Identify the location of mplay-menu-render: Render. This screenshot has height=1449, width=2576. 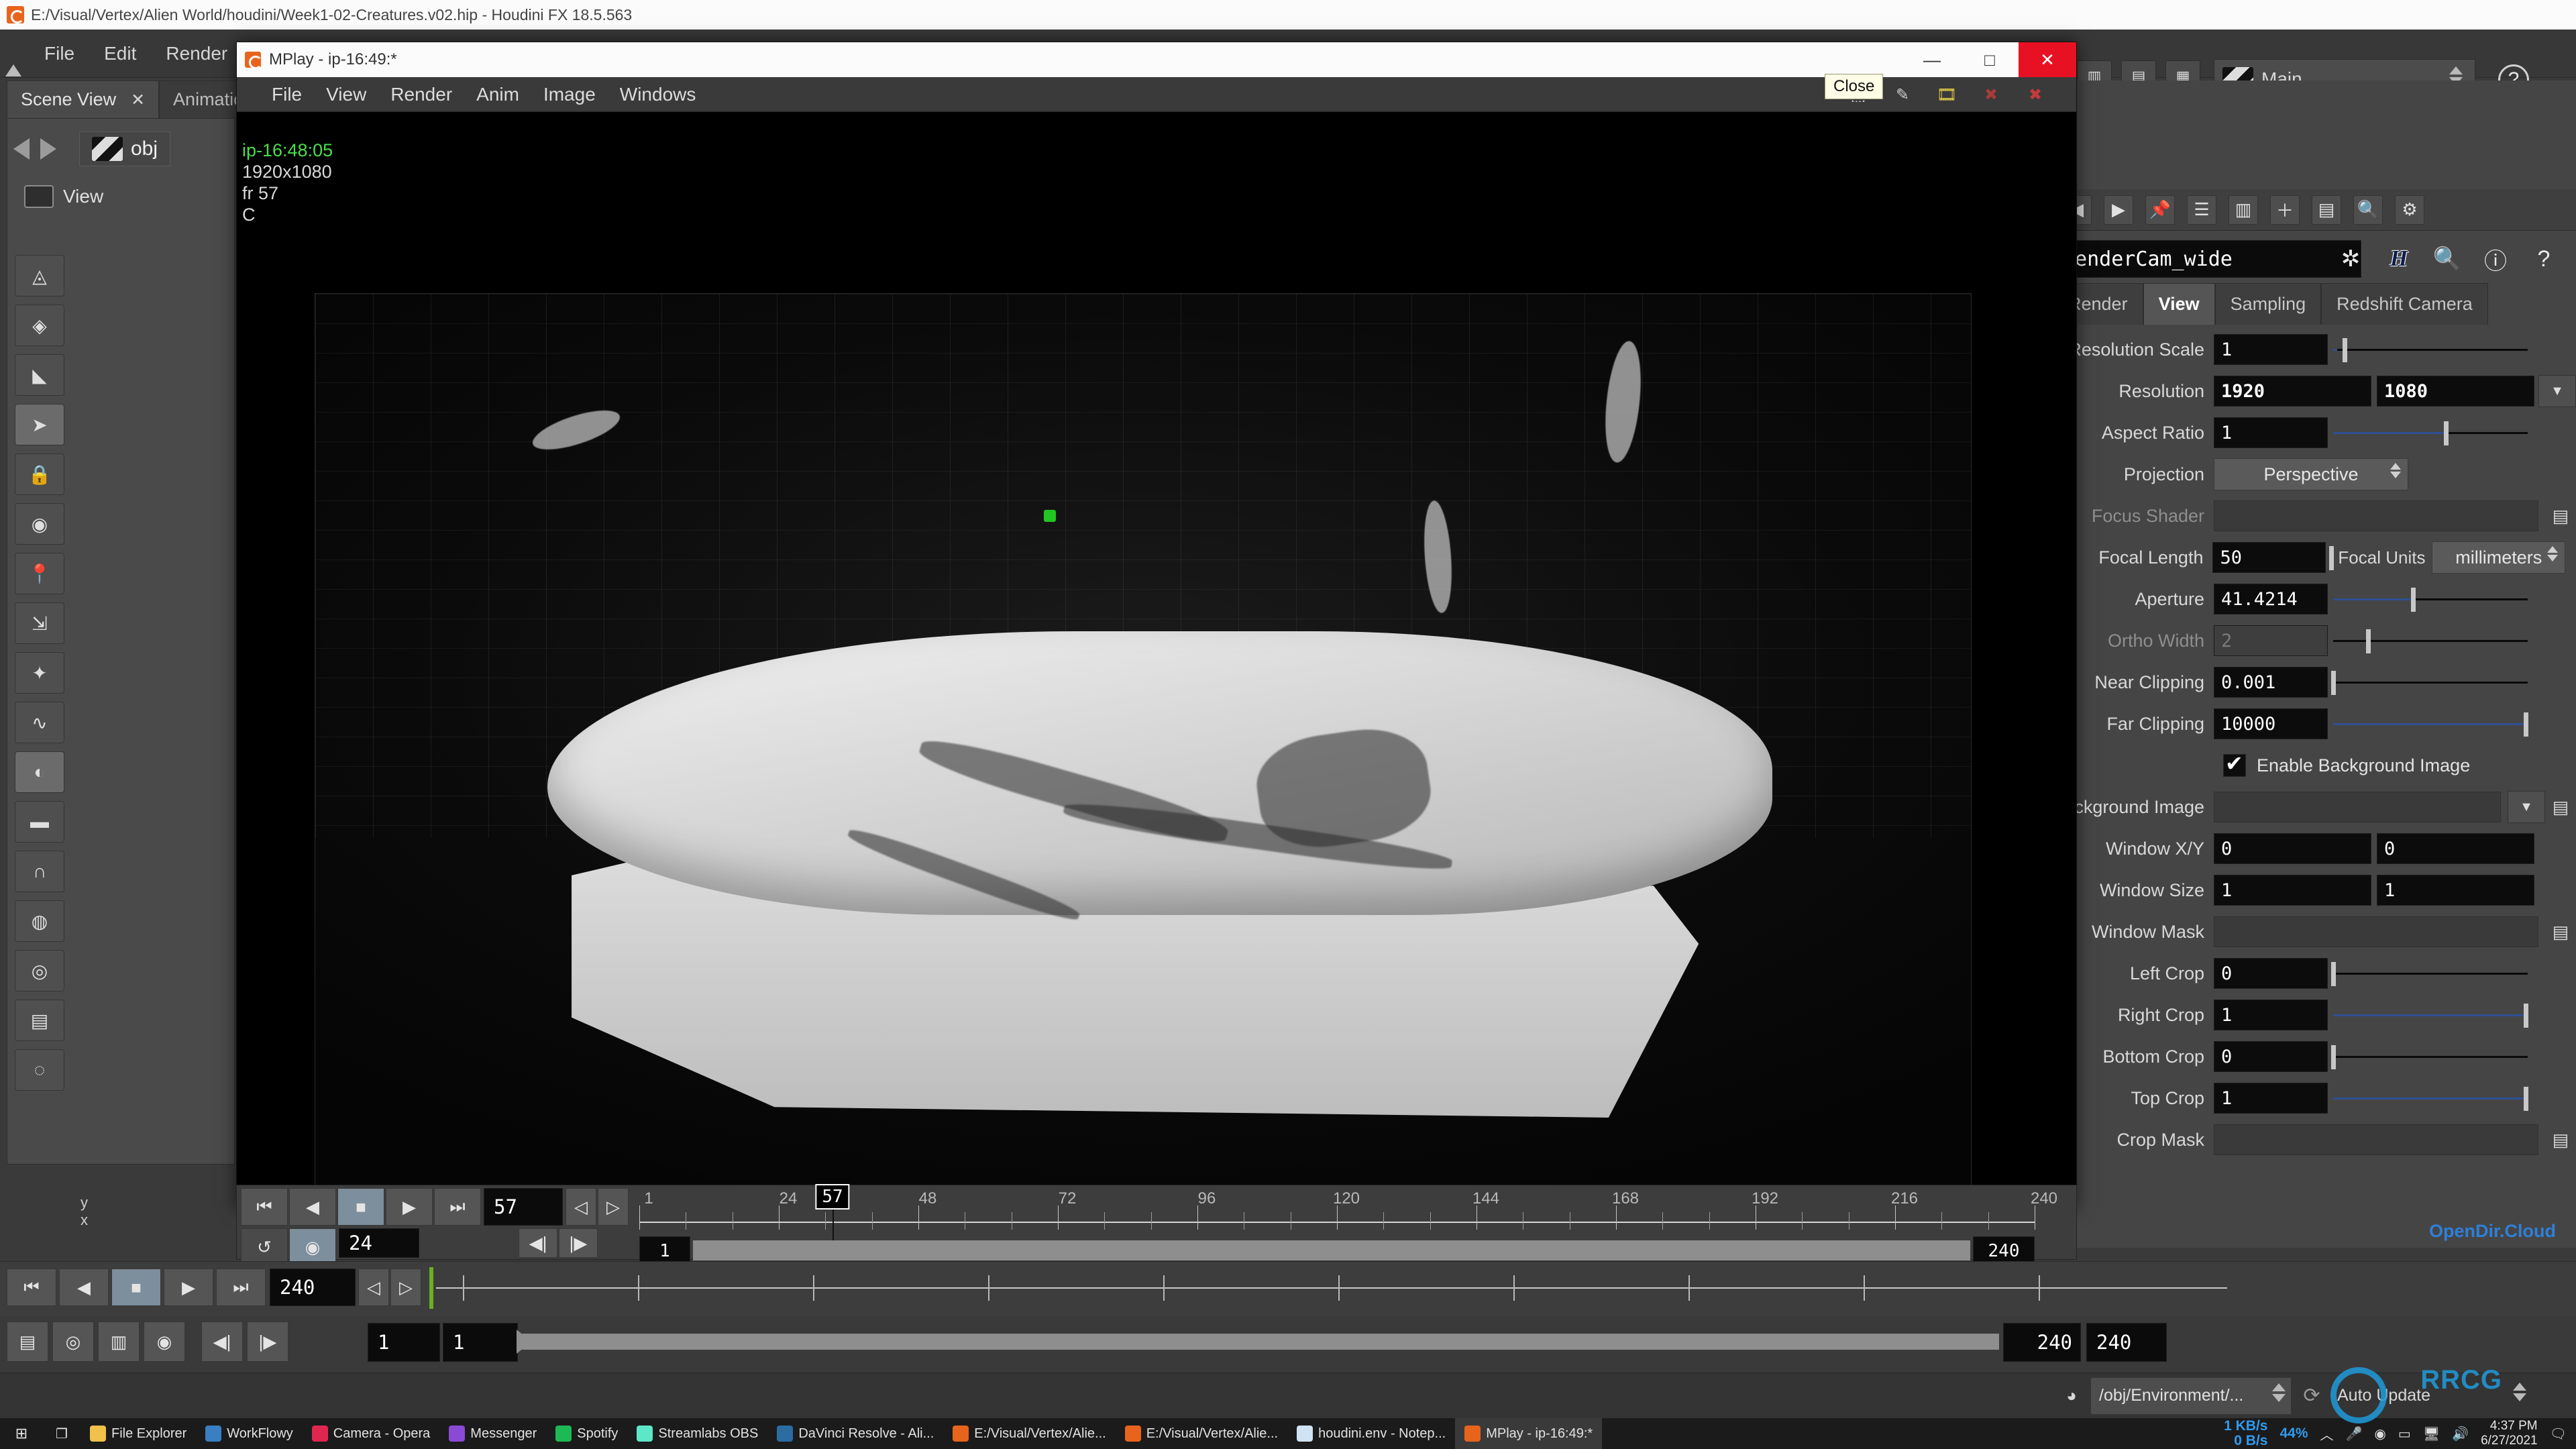
(421, 94).